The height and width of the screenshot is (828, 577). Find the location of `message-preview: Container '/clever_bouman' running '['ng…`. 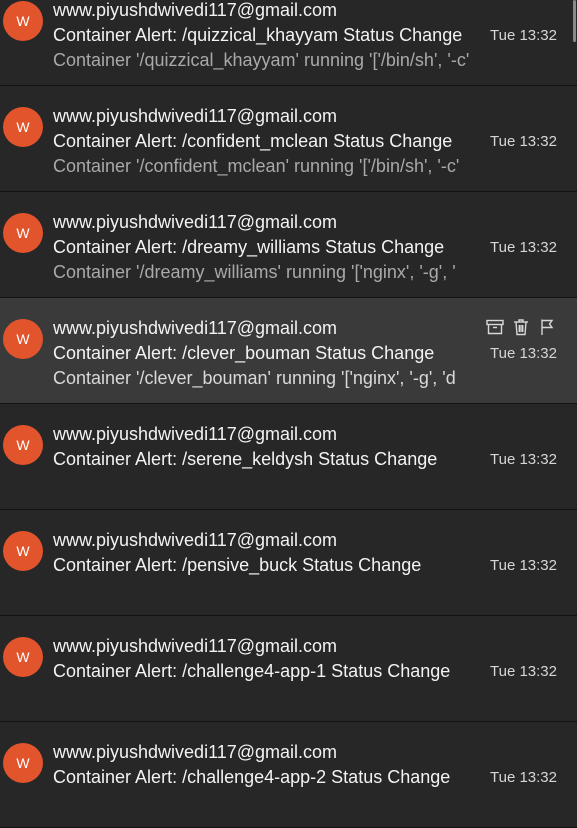

message-preview: Container '/clever_bouman' running '['ng… is located at coordinates (254, 378).